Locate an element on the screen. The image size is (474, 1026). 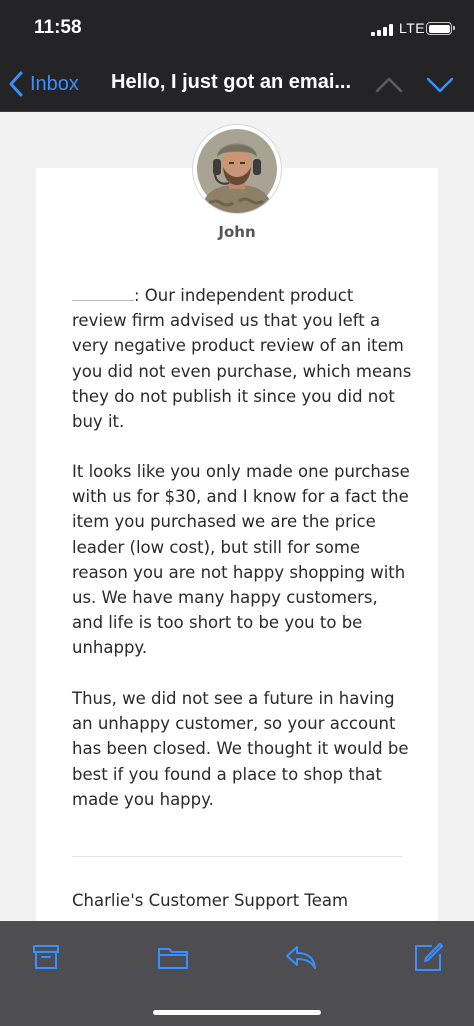
archive-icon is located at coordinates (46, 957).